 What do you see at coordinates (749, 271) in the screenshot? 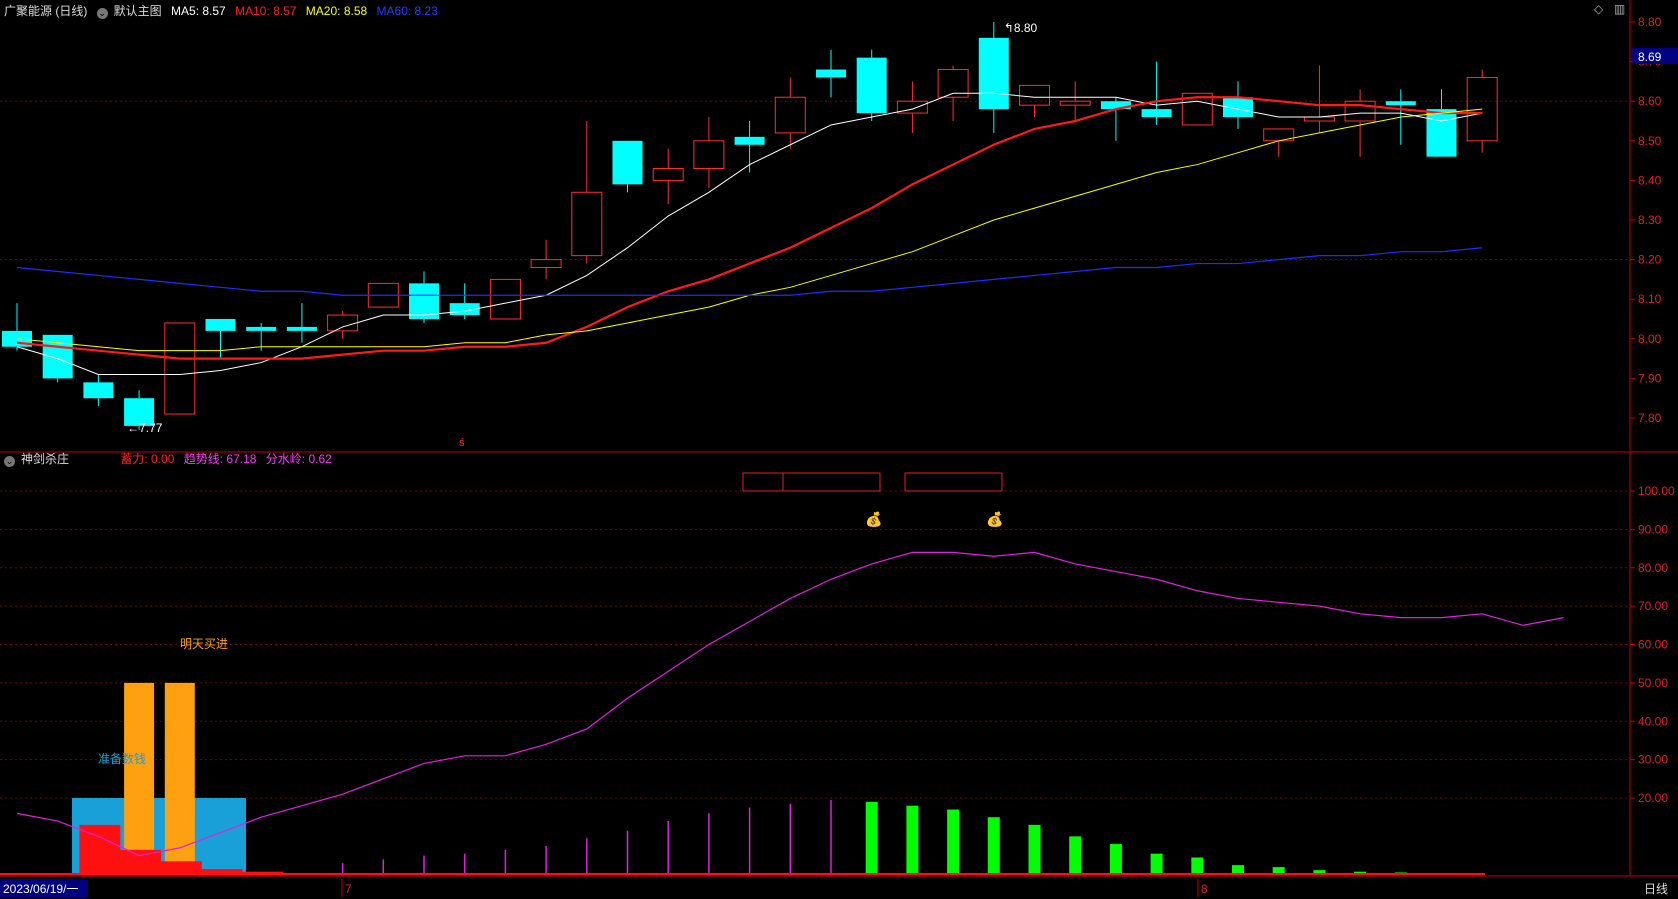
I see `ma-line-ma60` at bounding box center [749, 271].